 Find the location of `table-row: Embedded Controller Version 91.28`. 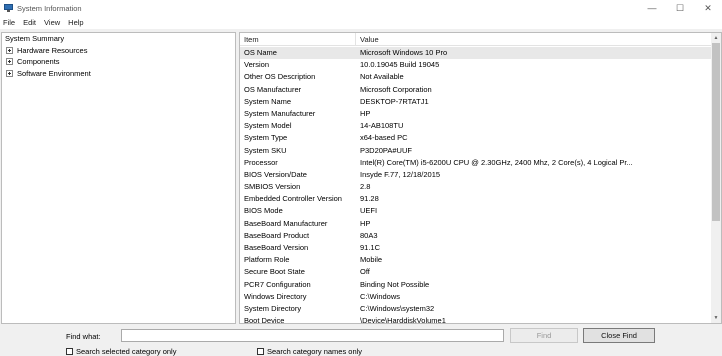

table-row: Embedded Controller Version 91.28 is located at coordinates (476, 199).